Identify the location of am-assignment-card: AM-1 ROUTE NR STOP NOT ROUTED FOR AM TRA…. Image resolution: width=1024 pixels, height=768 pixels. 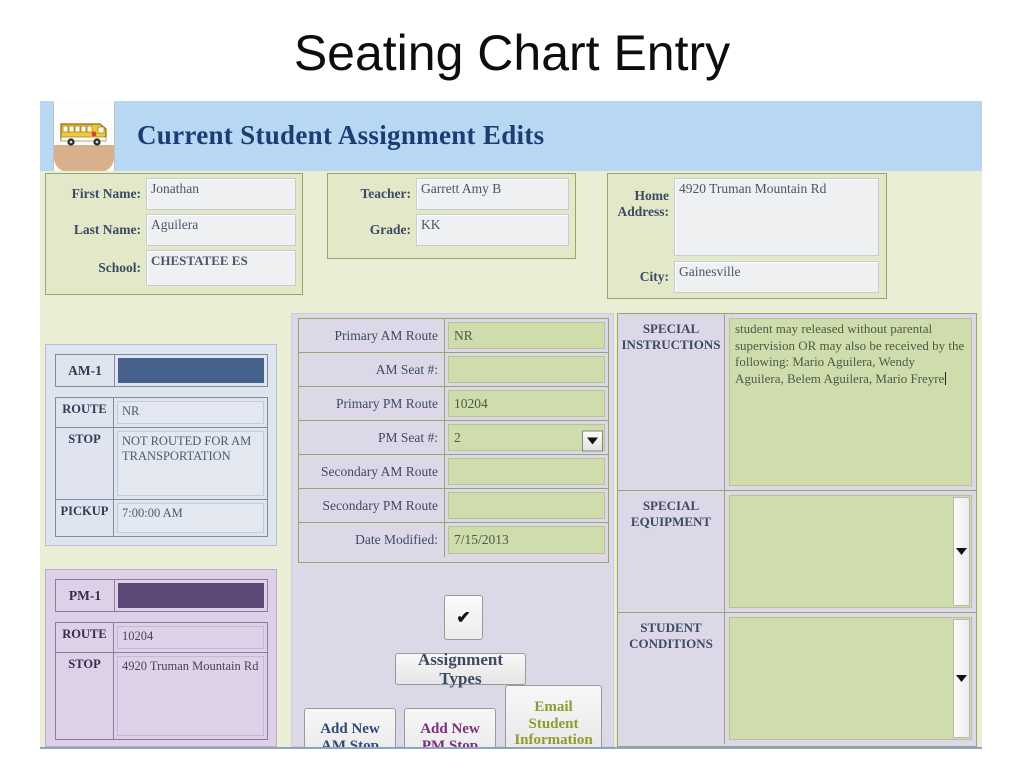
(161, 445).